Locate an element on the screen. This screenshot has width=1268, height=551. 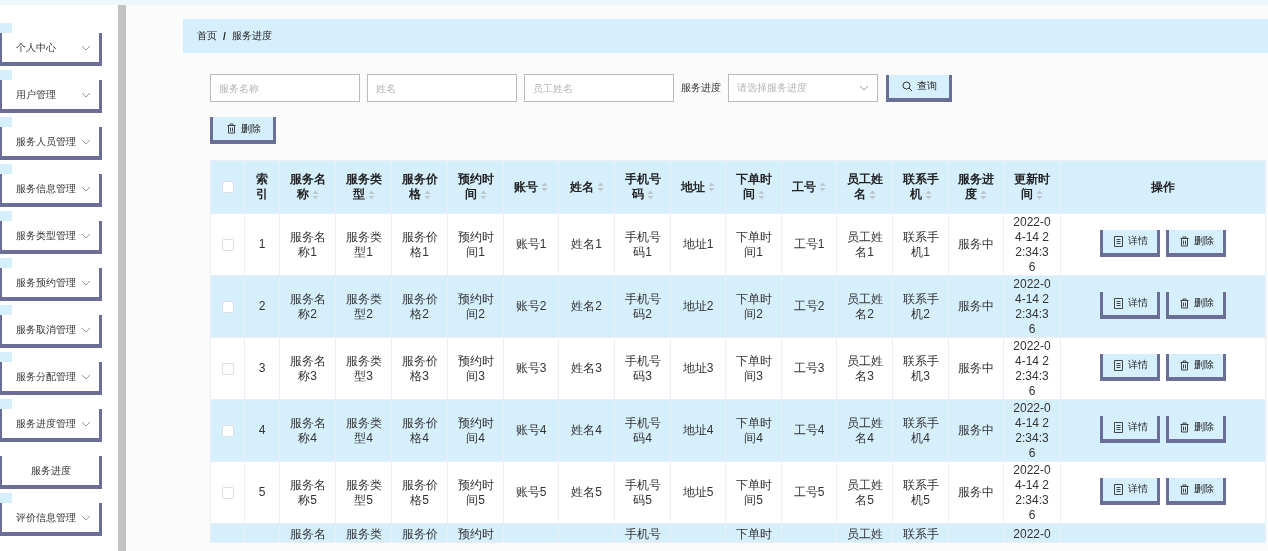
table-cell: 账号5 is located at coordinates (531, 492).